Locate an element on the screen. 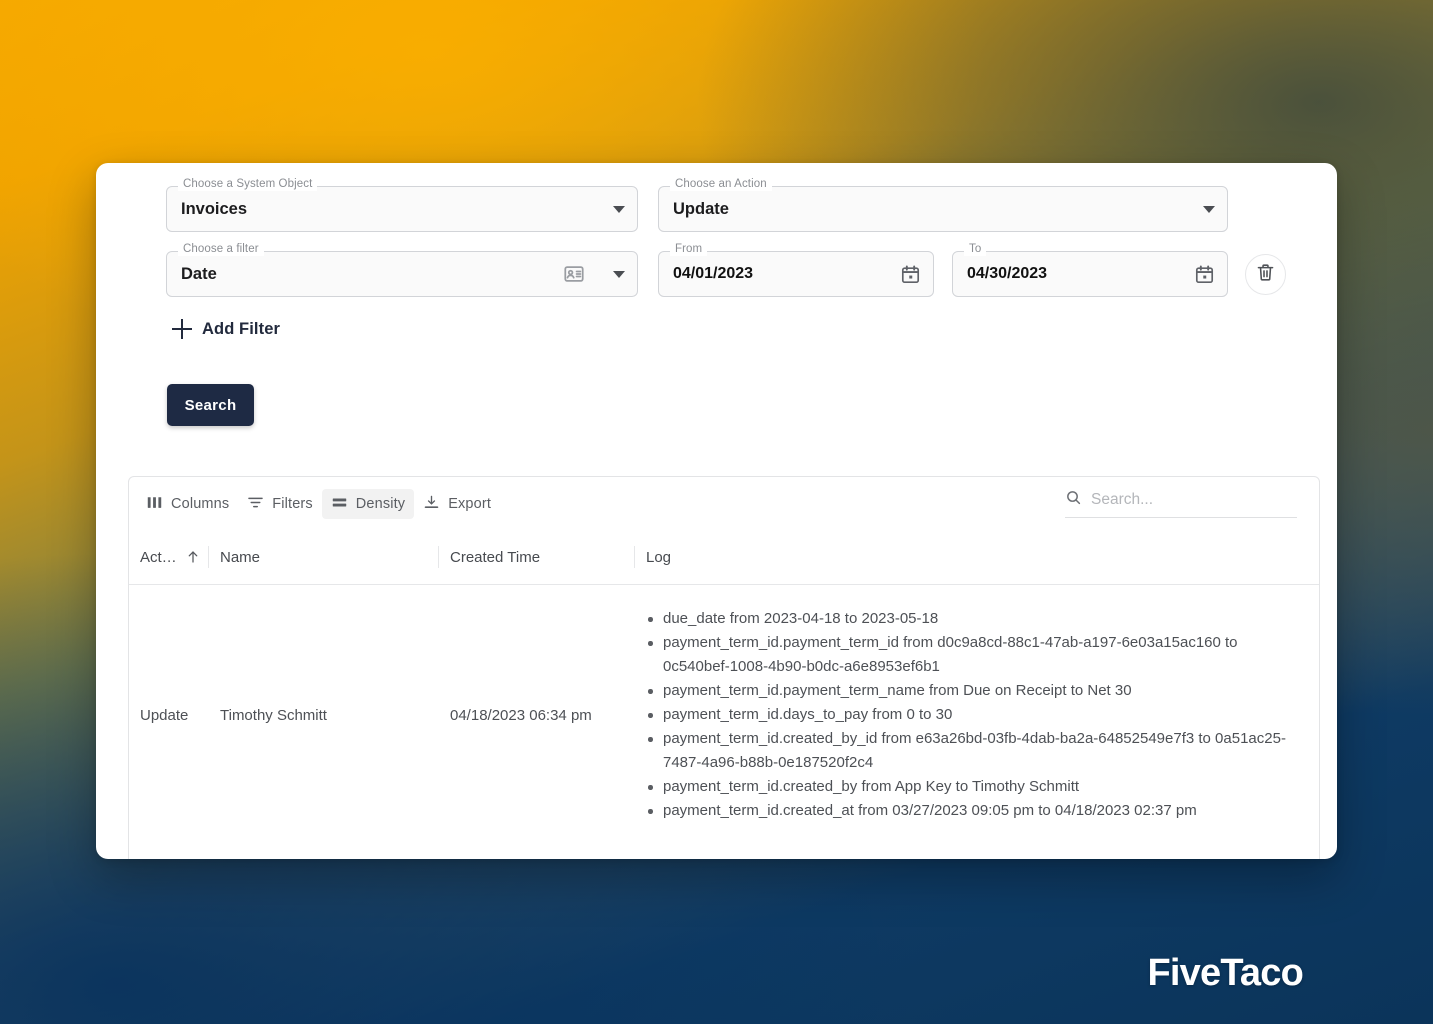  trash-icon is located at coordinates (1265, 275).